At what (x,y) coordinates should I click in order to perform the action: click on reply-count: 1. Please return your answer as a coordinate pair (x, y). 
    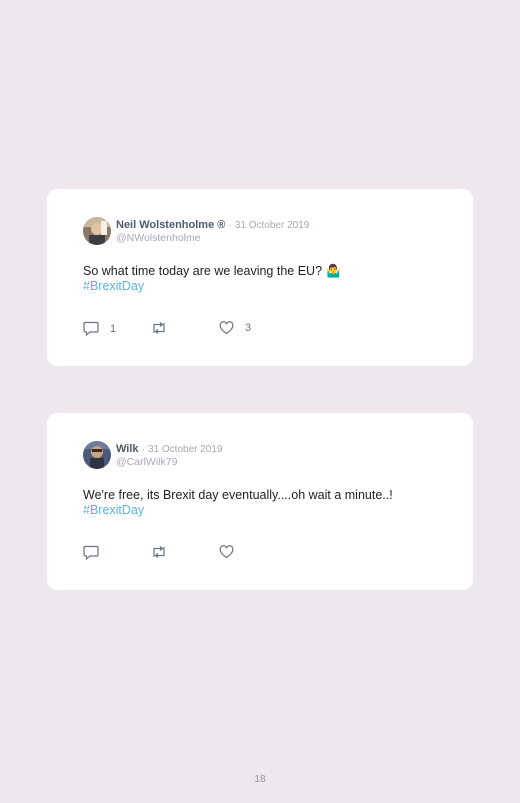
    Looking at the image, I should click on (113, 328).